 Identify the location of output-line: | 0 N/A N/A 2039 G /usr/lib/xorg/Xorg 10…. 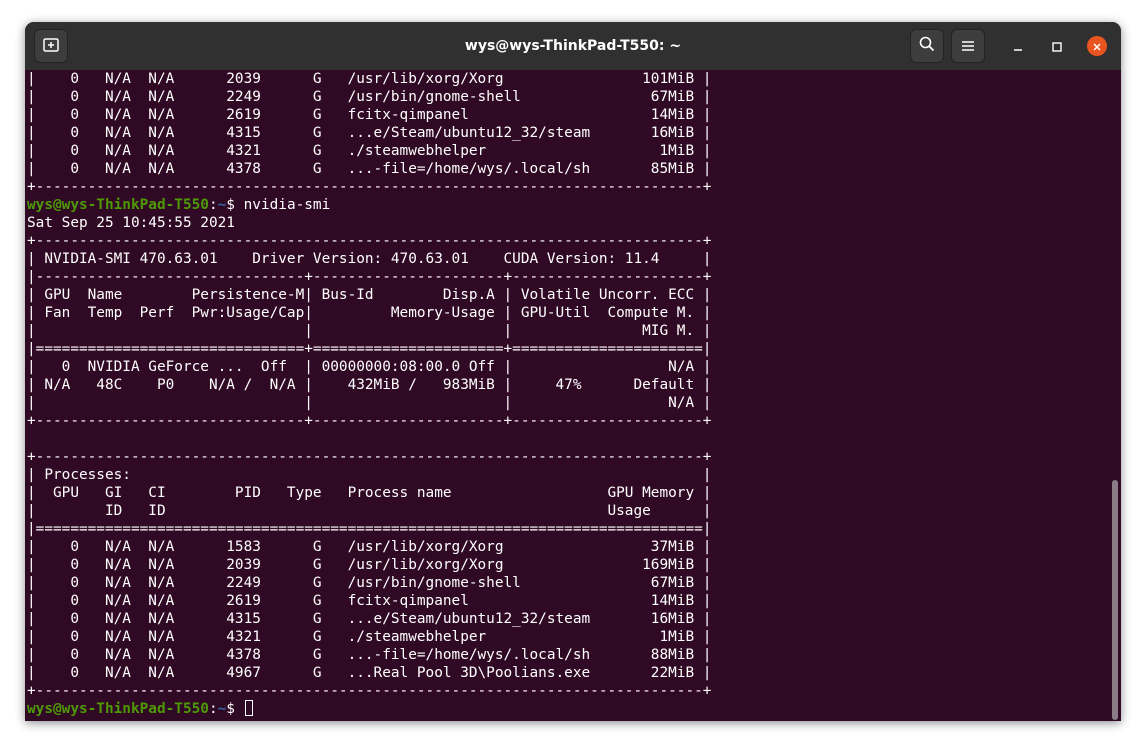
(369, 79).